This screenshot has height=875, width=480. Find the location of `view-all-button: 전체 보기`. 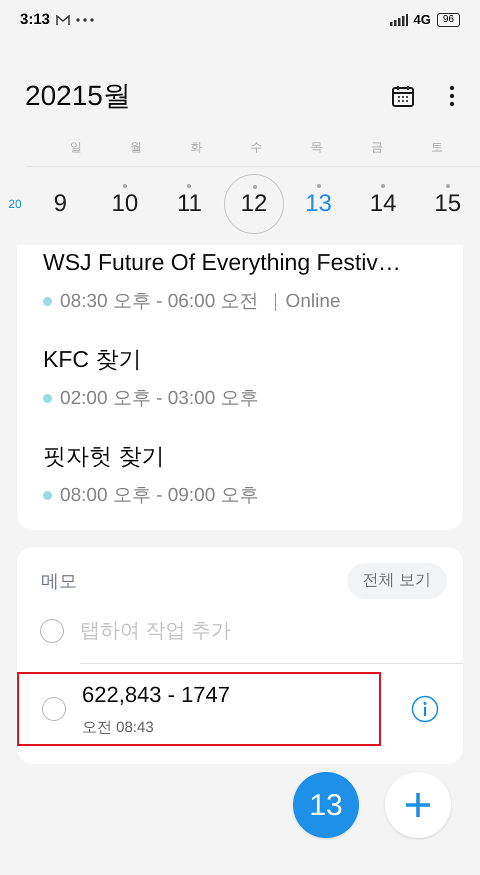

view-all-button: 전체 보기 is located at coordinates (396, 581).